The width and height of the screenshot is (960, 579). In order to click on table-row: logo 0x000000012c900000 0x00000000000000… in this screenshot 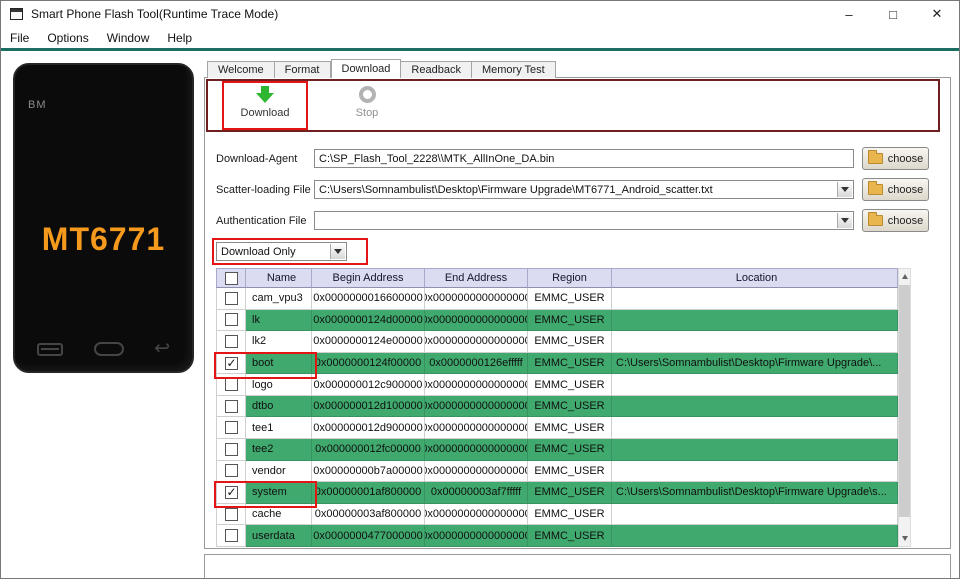, I will do `click(557, 385)`.